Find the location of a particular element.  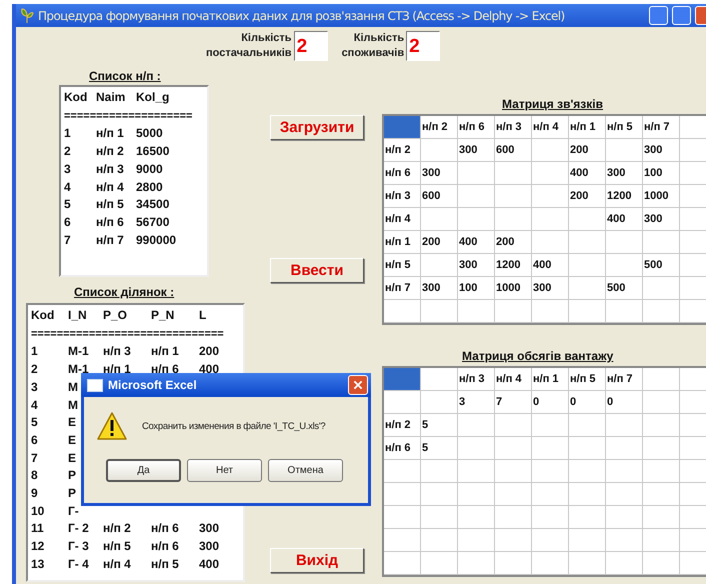

list-cell-text: 16500 is located at coordinates (153, 151).